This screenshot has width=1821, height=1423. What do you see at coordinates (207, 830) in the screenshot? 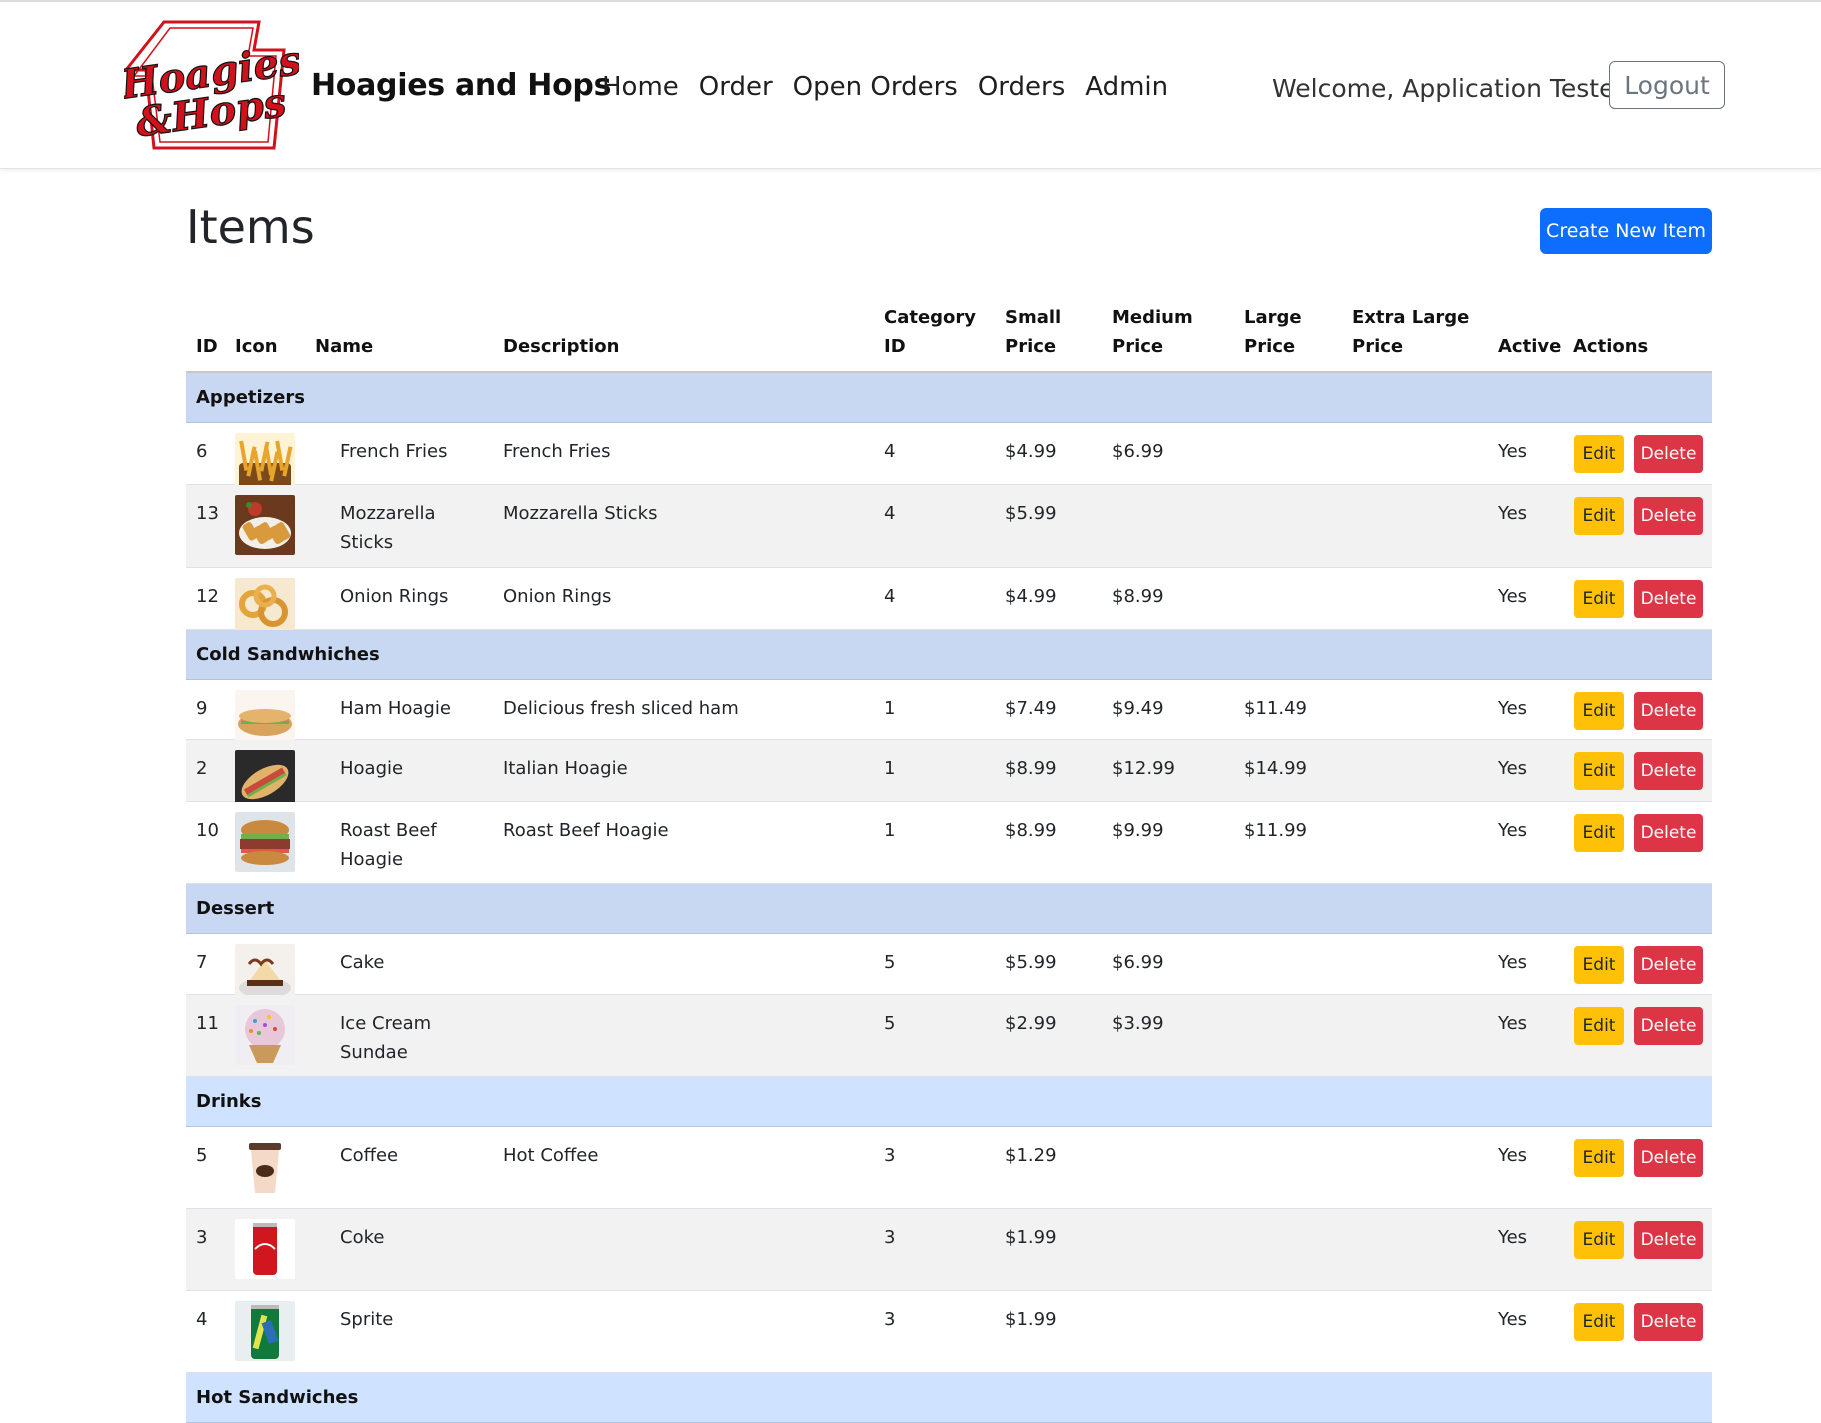
I see `cell-id: 10` at bounding box center [207, 830].